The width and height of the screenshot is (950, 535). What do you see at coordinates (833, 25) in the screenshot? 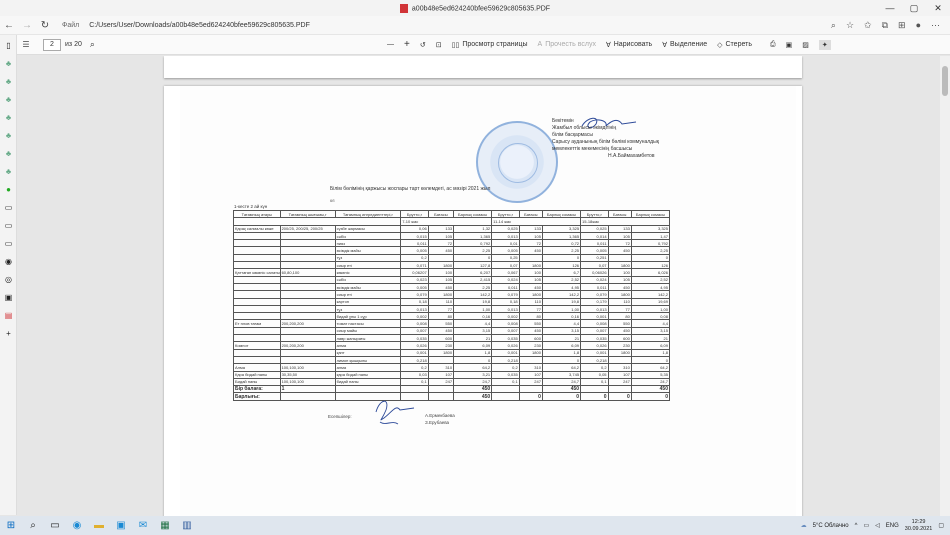
I see `zoom-icon: ⌕` at bounding box center [833, 25].